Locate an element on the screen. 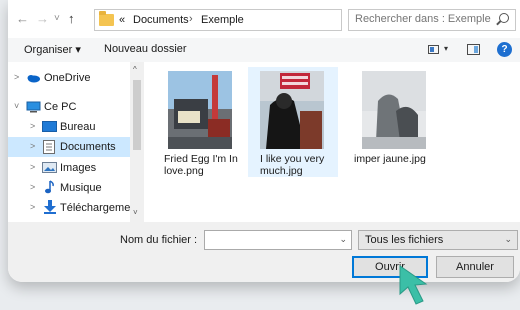  documents-icon is located at coordinates (50, 147).